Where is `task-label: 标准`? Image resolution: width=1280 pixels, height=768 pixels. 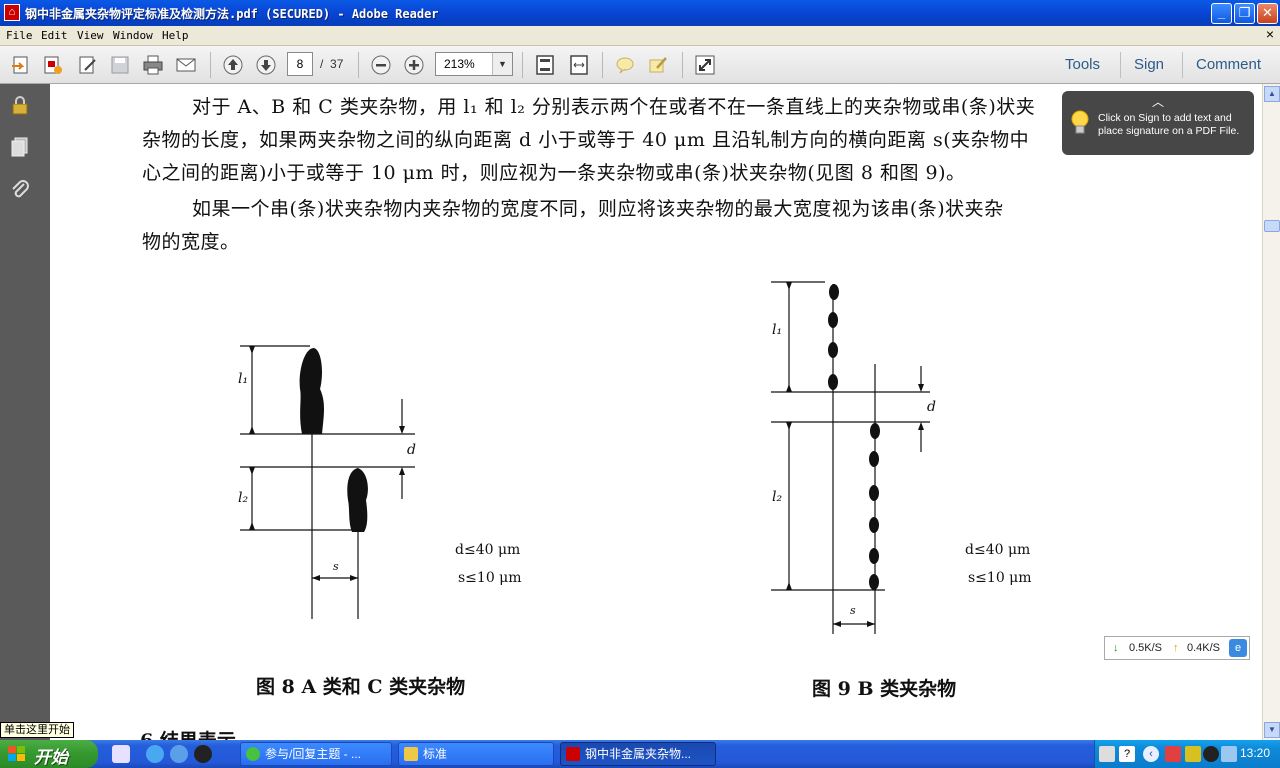
task-label: 标准 is located at coordinates (435, 754).